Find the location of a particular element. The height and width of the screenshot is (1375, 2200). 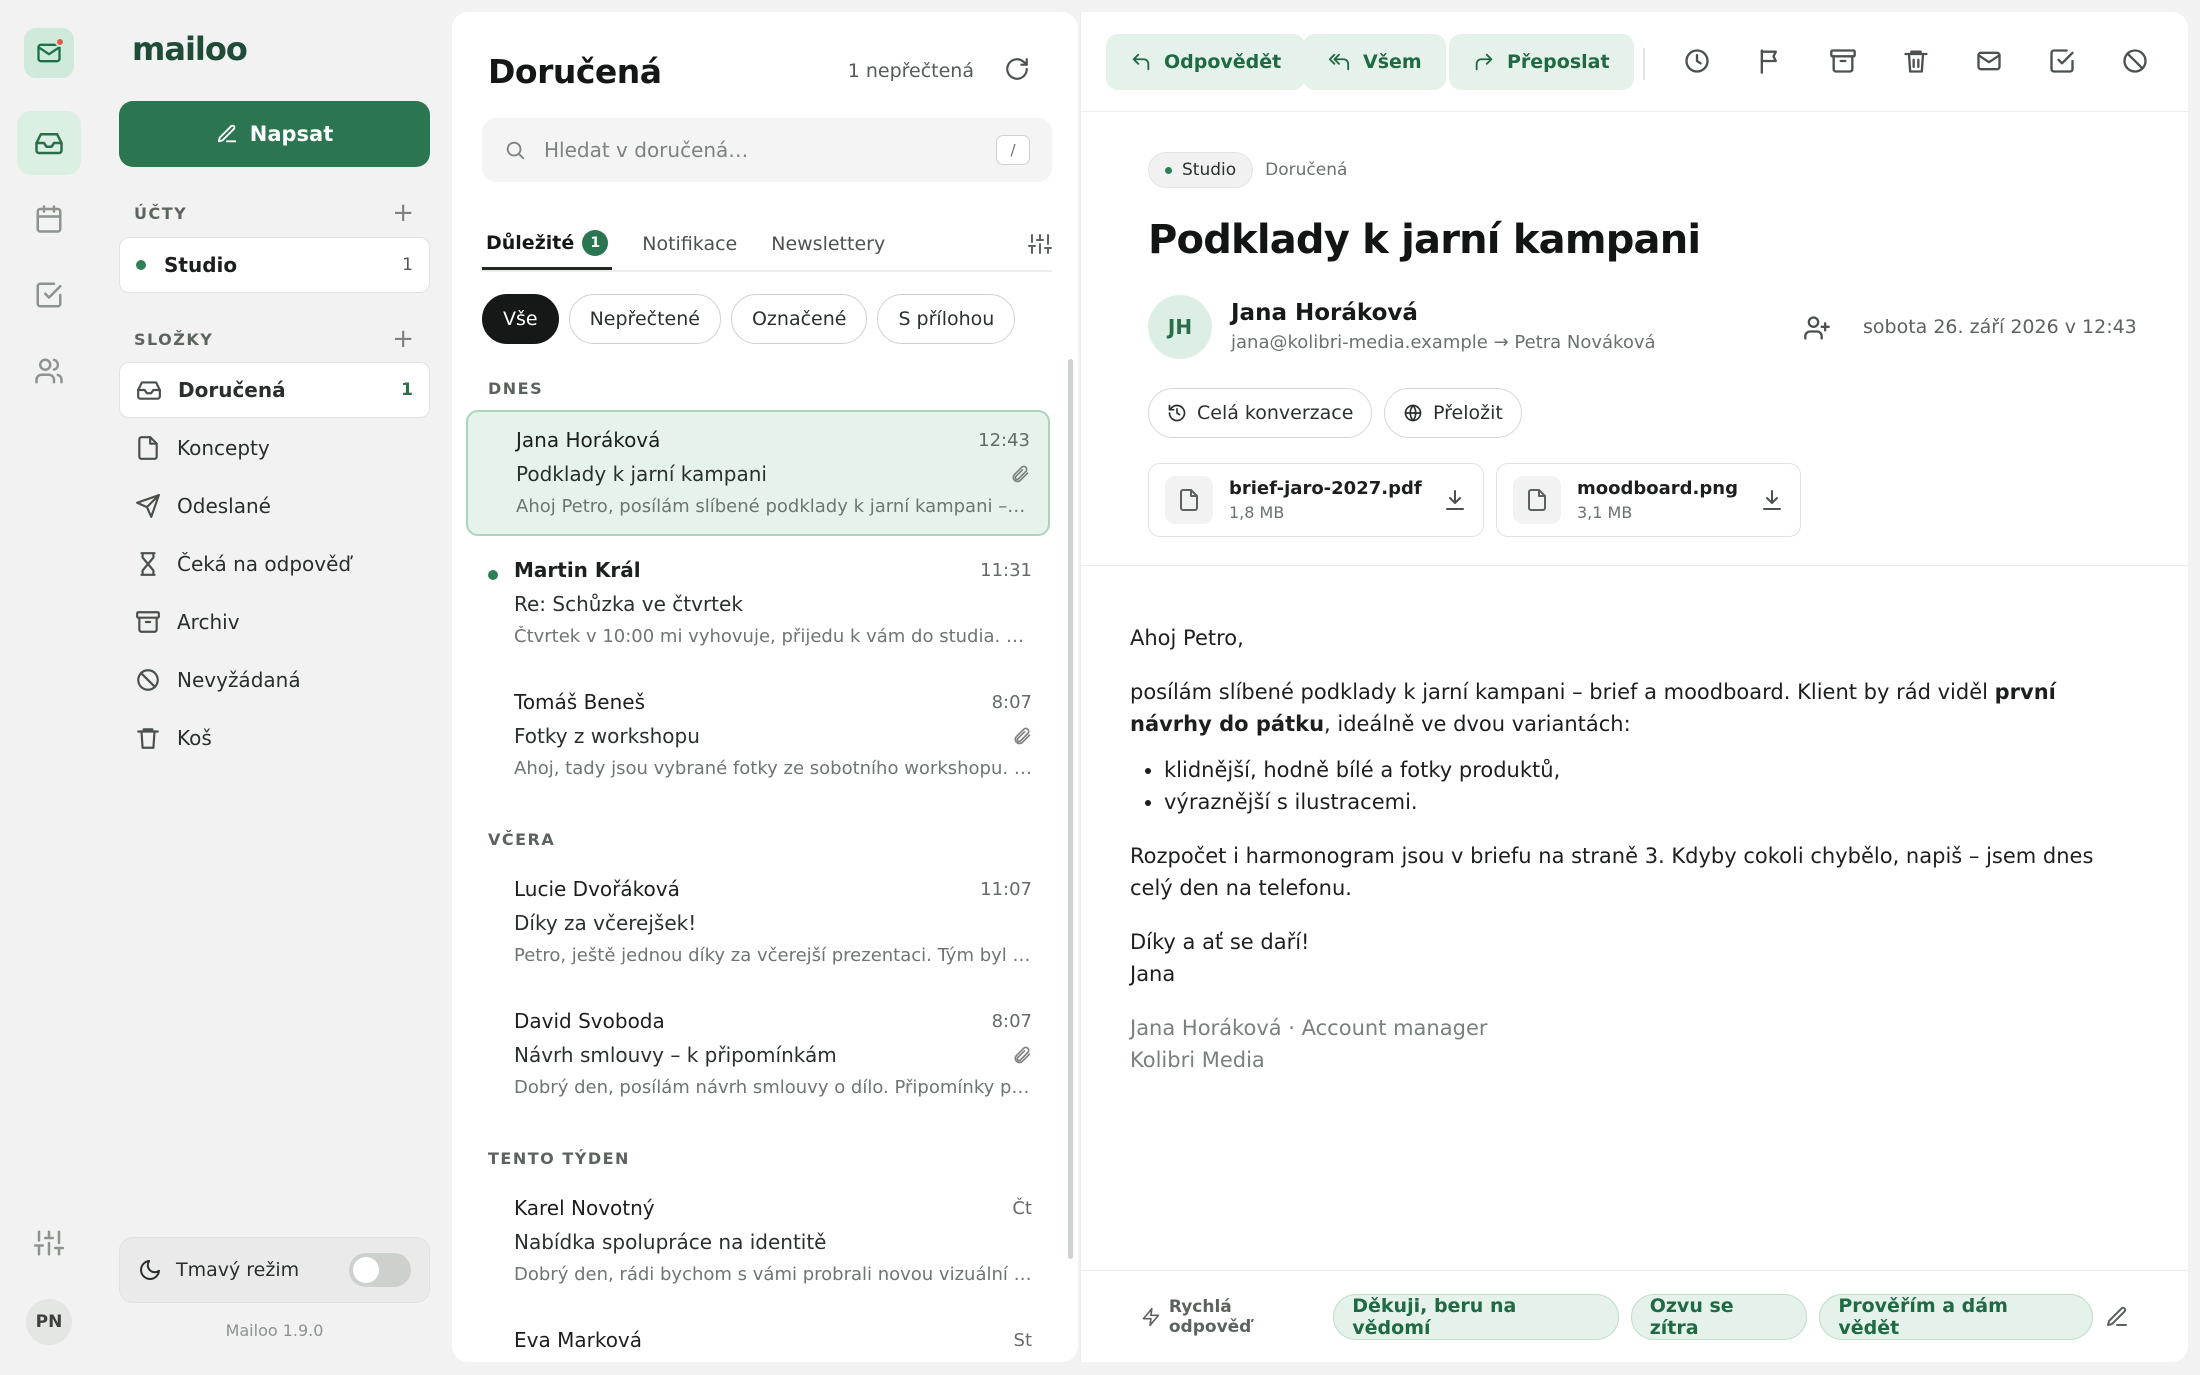

message-from: Eva Marková is located at coordinates (578, 1340).